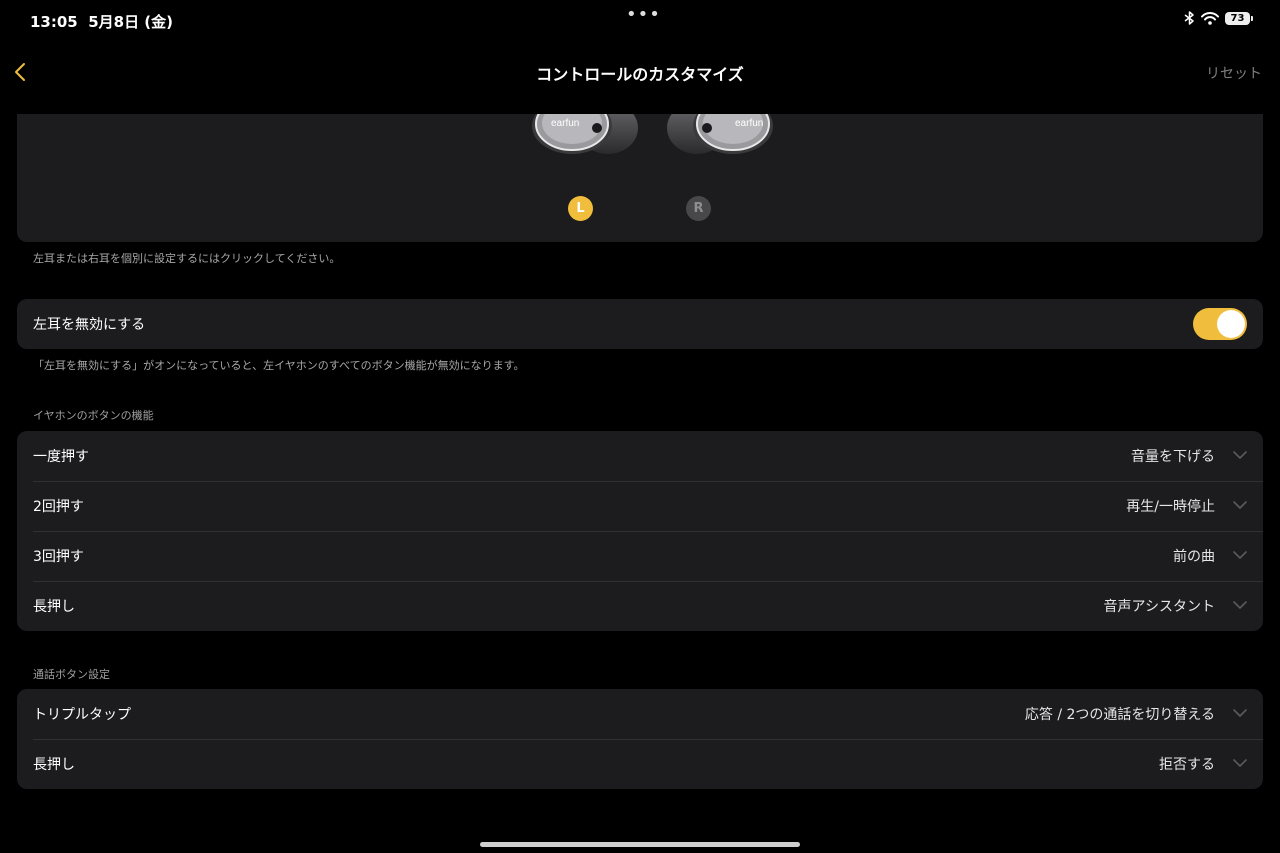  I want to click on wifi-icon, so click(1210, 18).